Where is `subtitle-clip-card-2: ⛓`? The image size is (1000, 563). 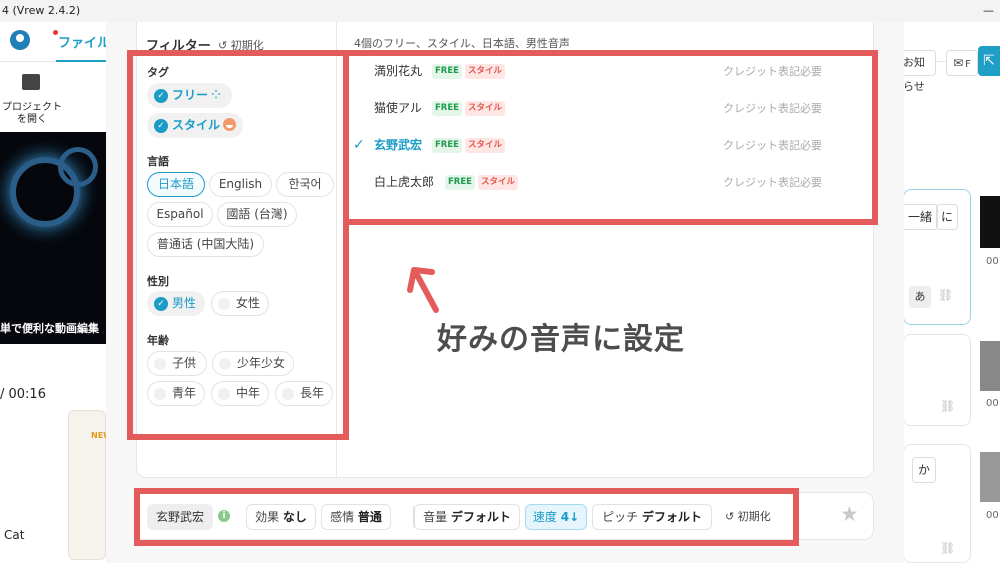
subtitle-clip-card-2: ⛓ is located at coordinates (937, 380).